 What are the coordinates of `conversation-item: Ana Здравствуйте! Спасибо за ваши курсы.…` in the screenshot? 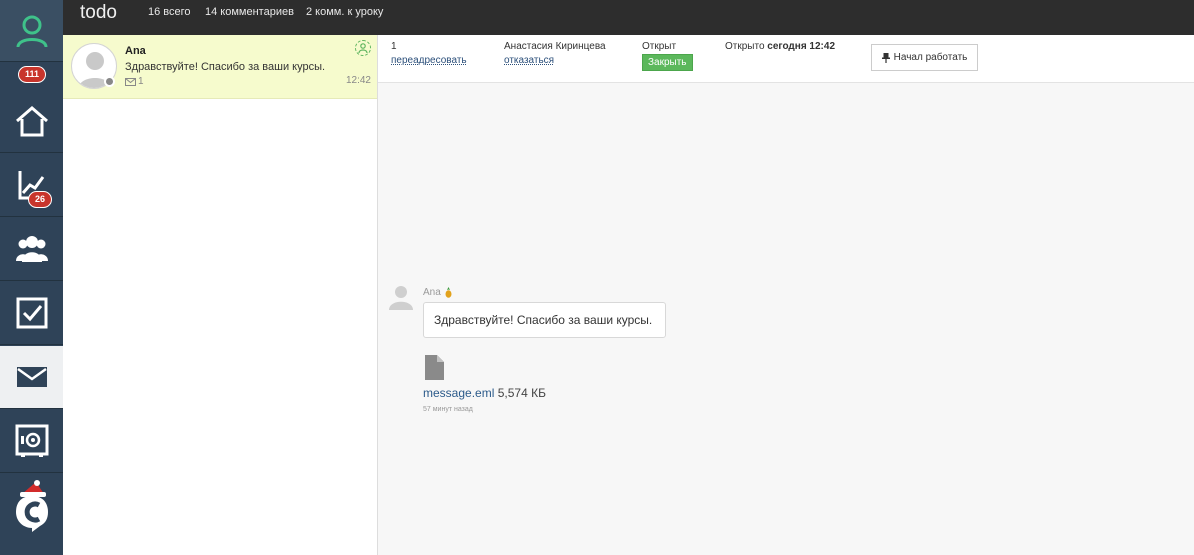 It's located at (220, 67).